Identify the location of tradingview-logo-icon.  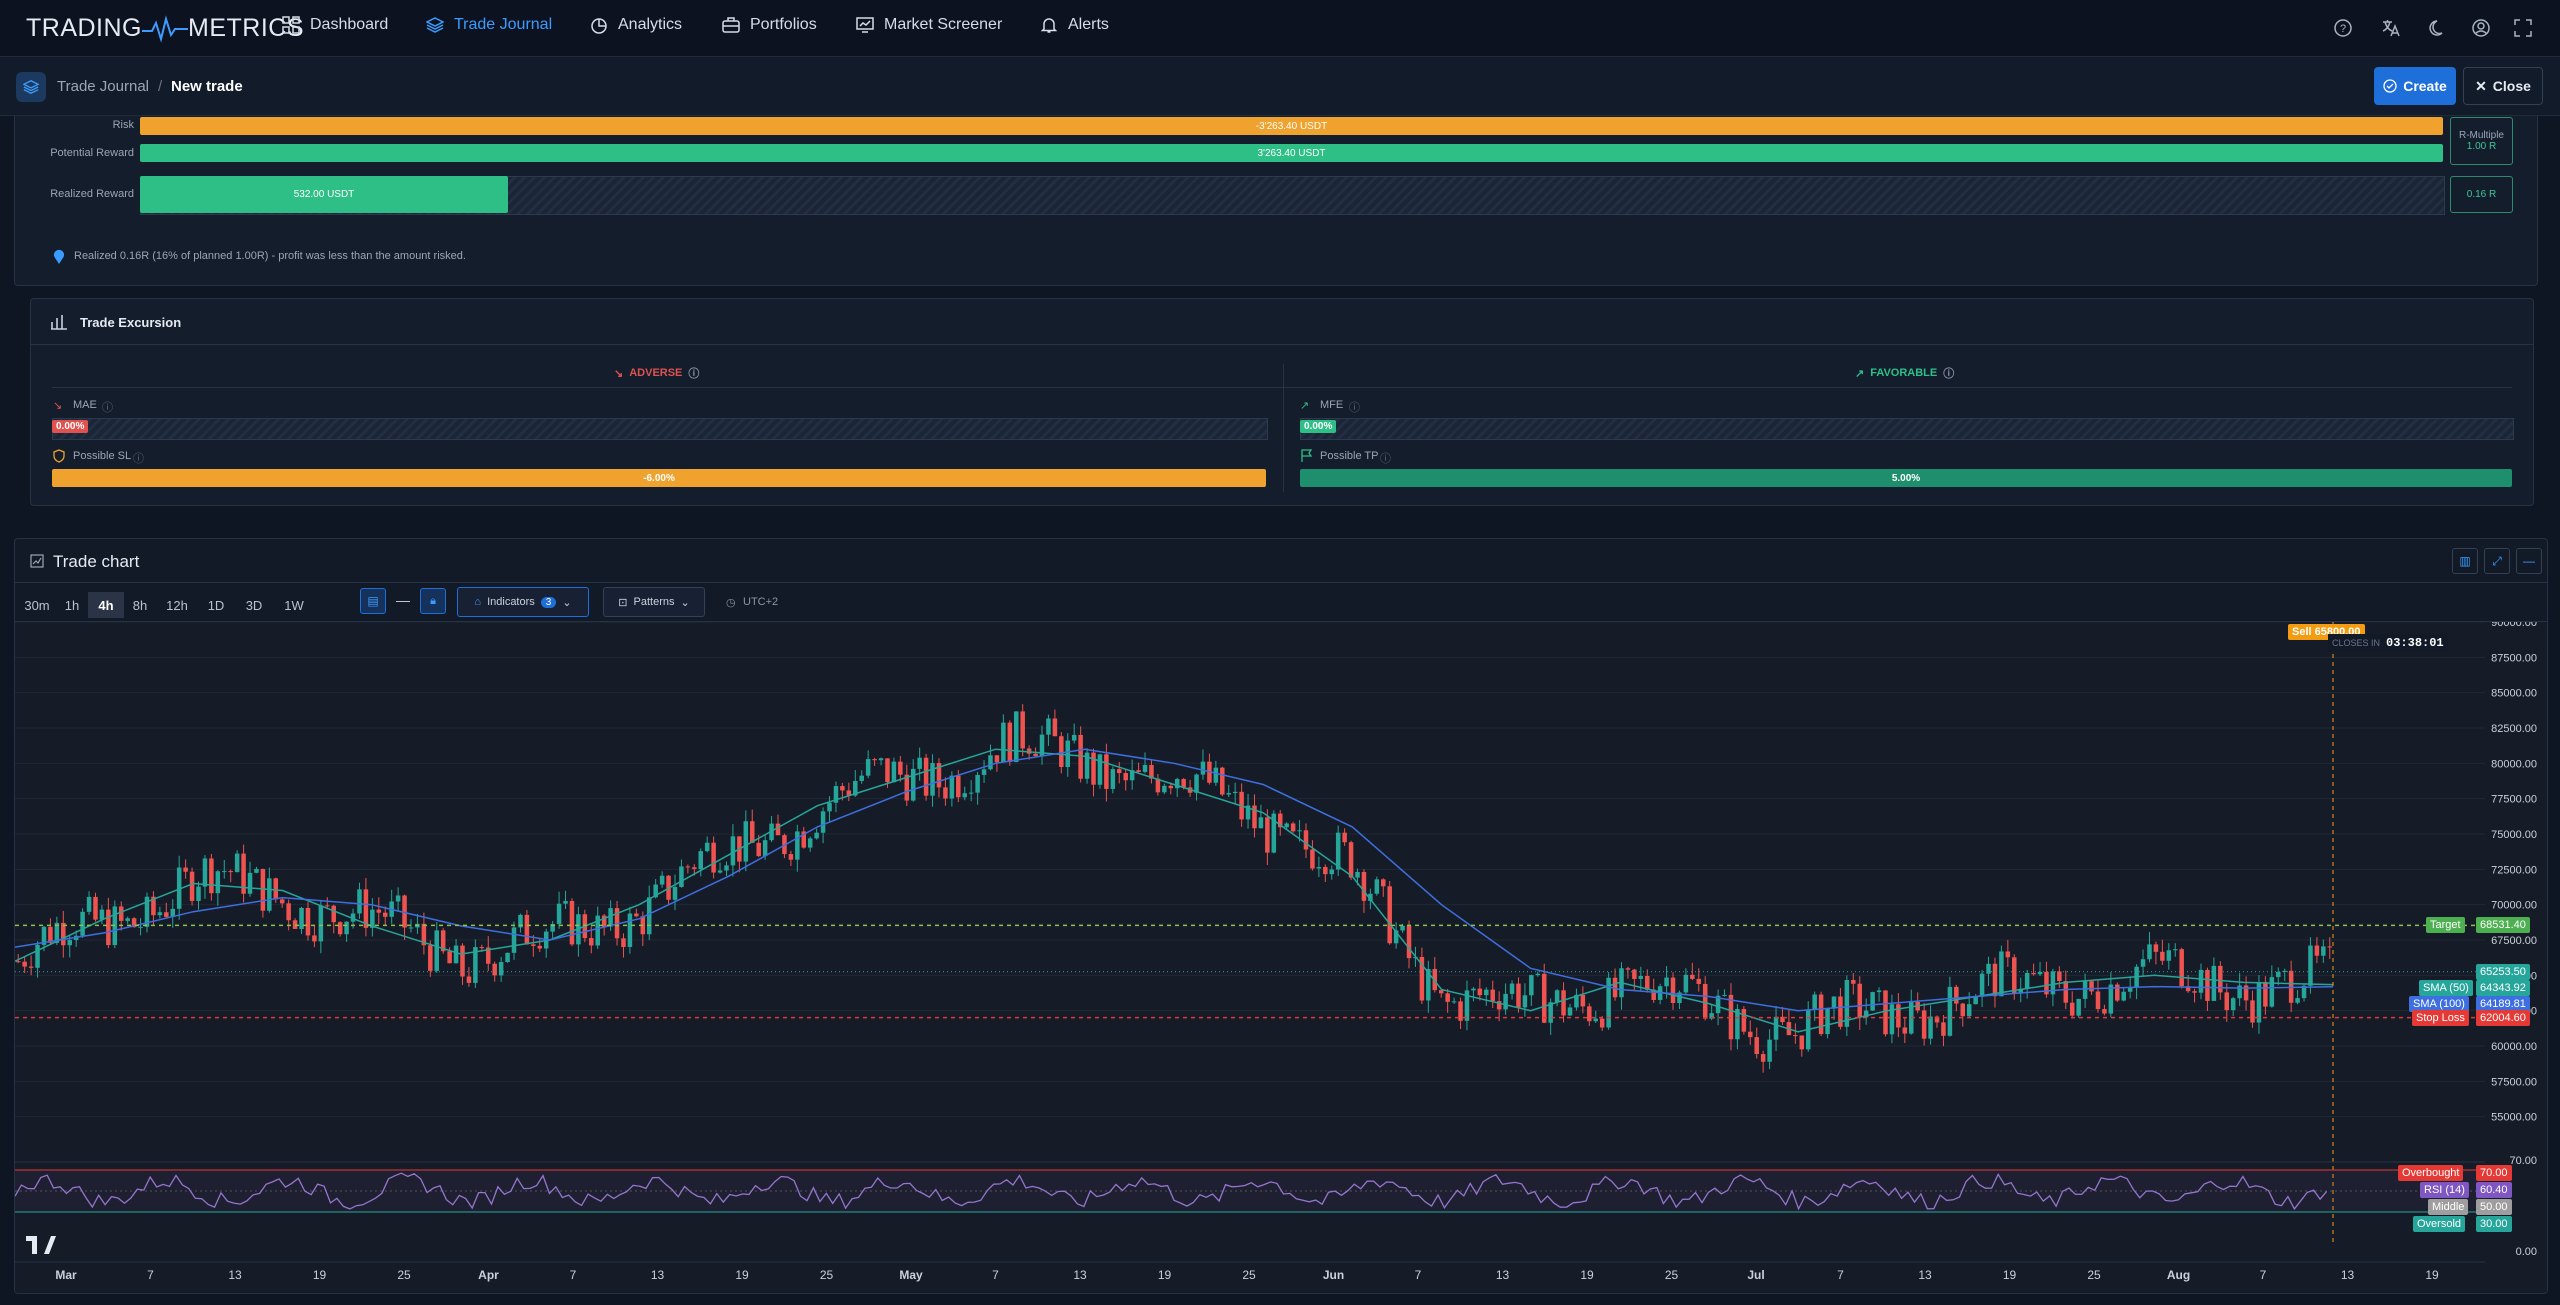
(41, 1245).